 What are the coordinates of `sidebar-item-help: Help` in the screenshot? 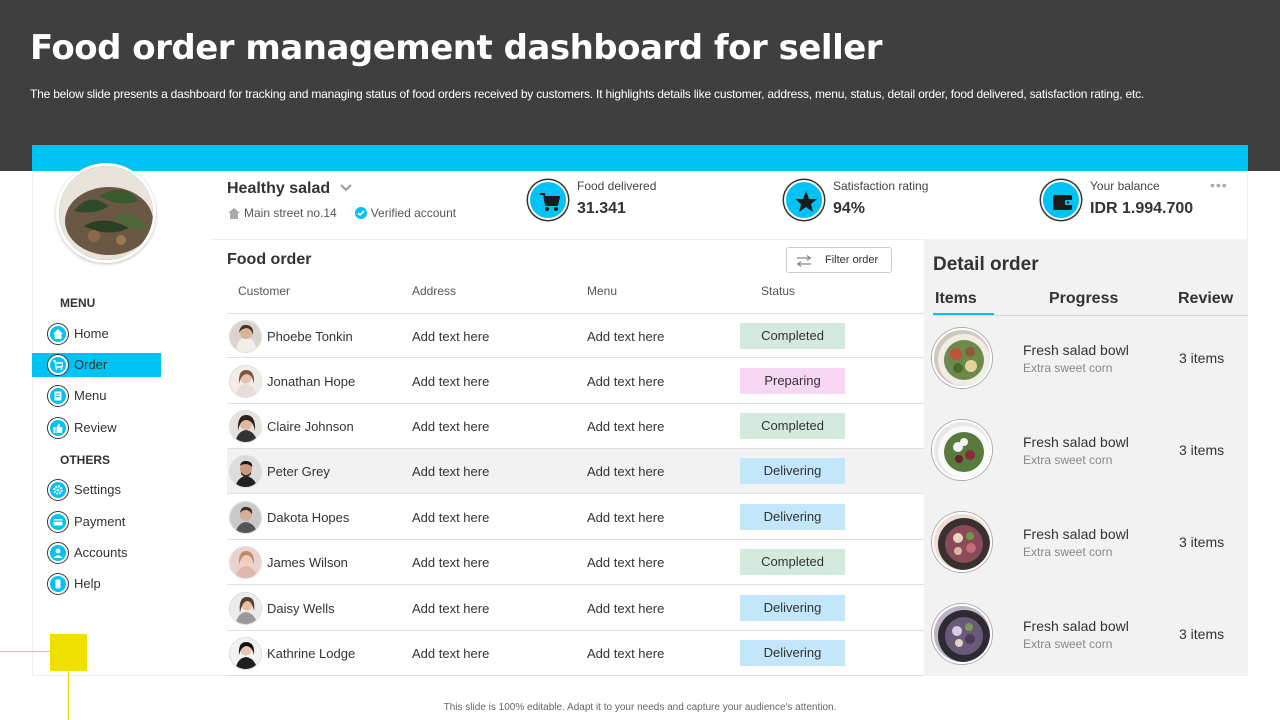 It's located at (96, 584).